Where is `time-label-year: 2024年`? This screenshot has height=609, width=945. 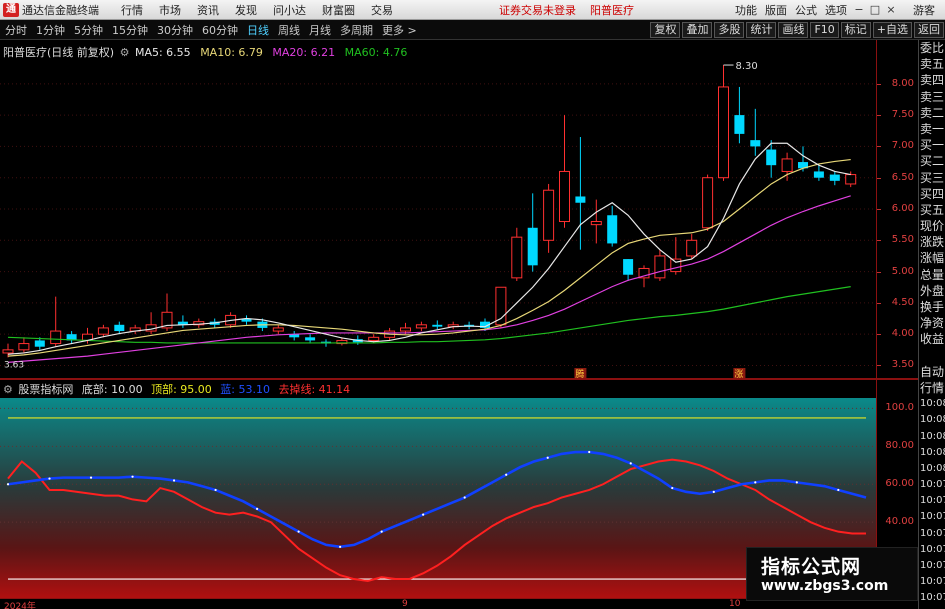 time-label-year: 2024年 is located at coordinates (20, 605).